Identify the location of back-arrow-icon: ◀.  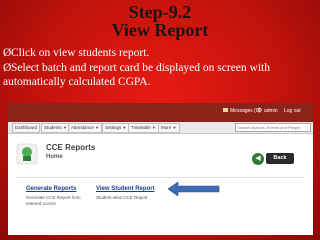
(258, 159).